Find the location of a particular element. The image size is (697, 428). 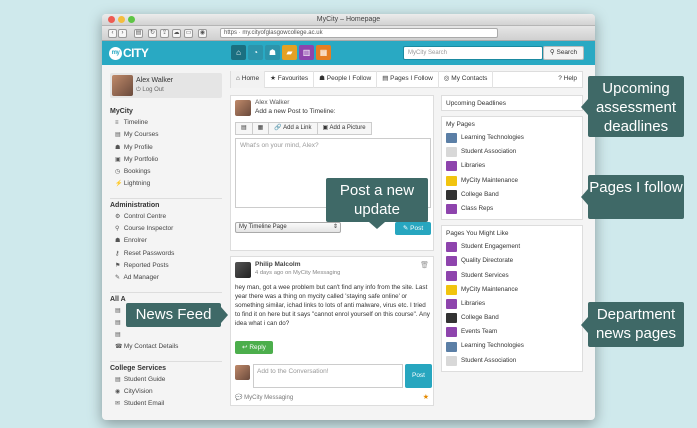

chart-icon: ▥ is located at coordinates (306, 52).